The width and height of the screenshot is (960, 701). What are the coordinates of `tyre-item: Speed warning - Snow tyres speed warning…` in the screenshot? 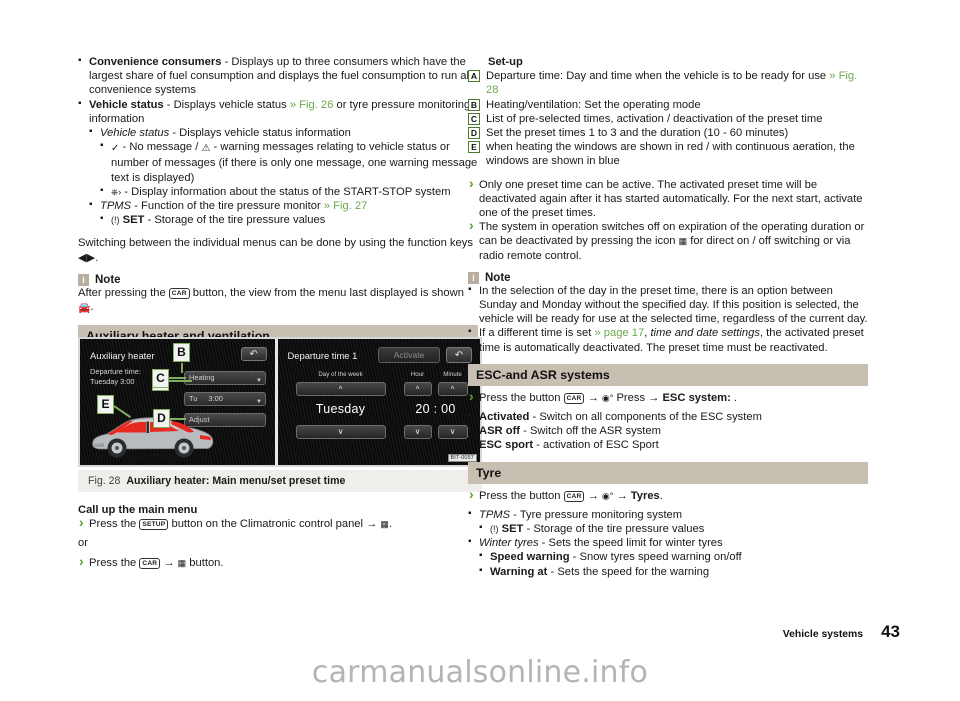 It's located at (673, 556).